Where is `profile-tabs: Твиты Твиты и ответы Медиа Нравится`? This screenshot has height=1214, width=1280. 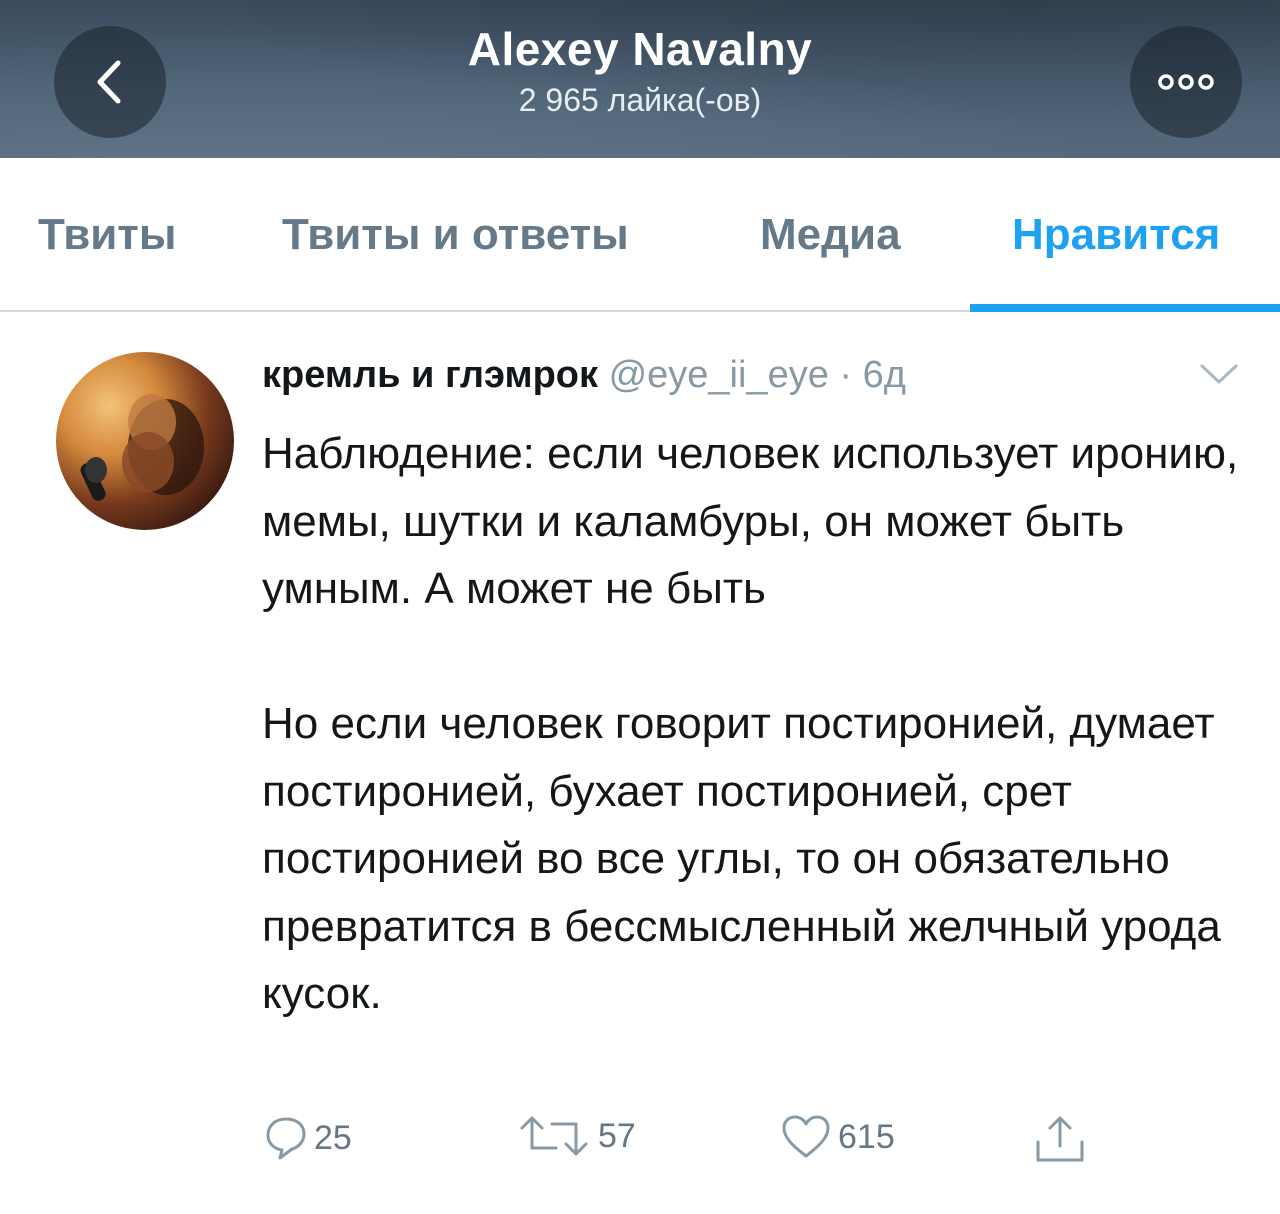 profile-tabs: Твиты Твиты и ответы Медиа Нравится is located at coordinates (640, 235).